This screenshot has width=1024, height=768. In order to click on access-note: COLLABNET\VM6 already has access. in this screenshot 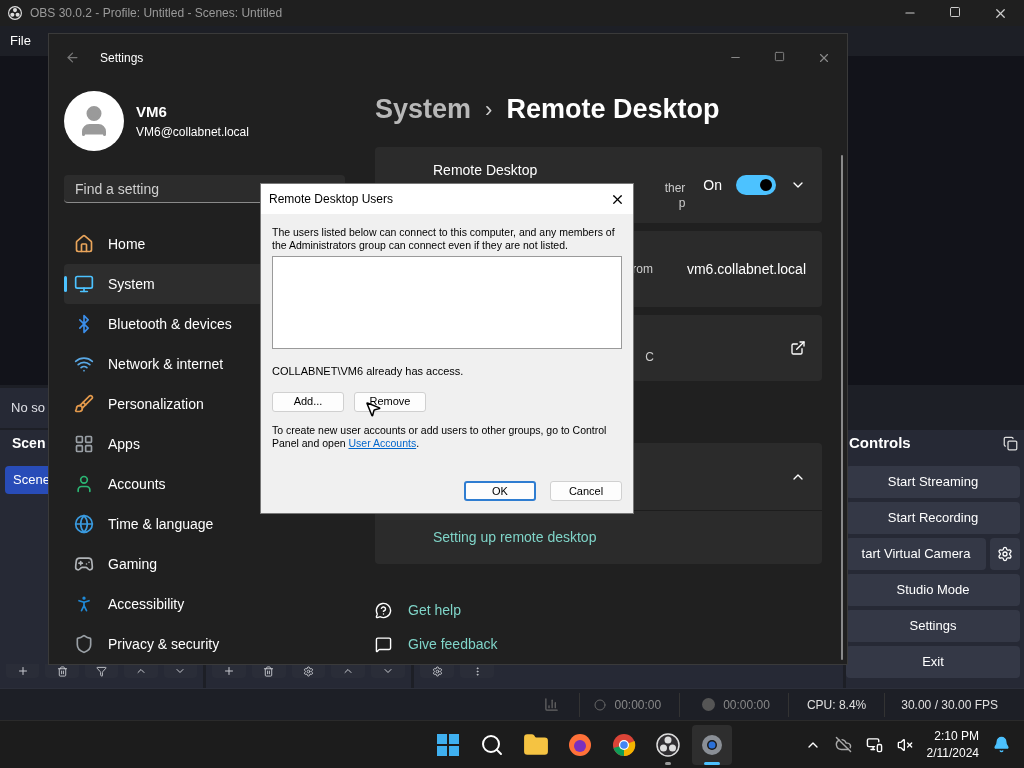, I will do `click(368, 371)`.